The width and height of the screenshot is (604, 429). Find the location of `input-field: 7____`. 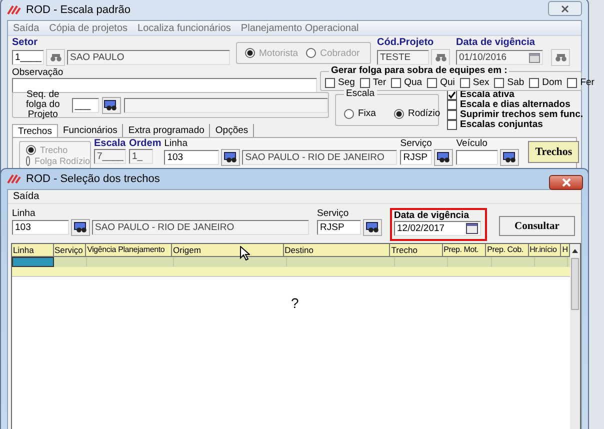

input-field: 7____ is located at coordinates (110, 156).